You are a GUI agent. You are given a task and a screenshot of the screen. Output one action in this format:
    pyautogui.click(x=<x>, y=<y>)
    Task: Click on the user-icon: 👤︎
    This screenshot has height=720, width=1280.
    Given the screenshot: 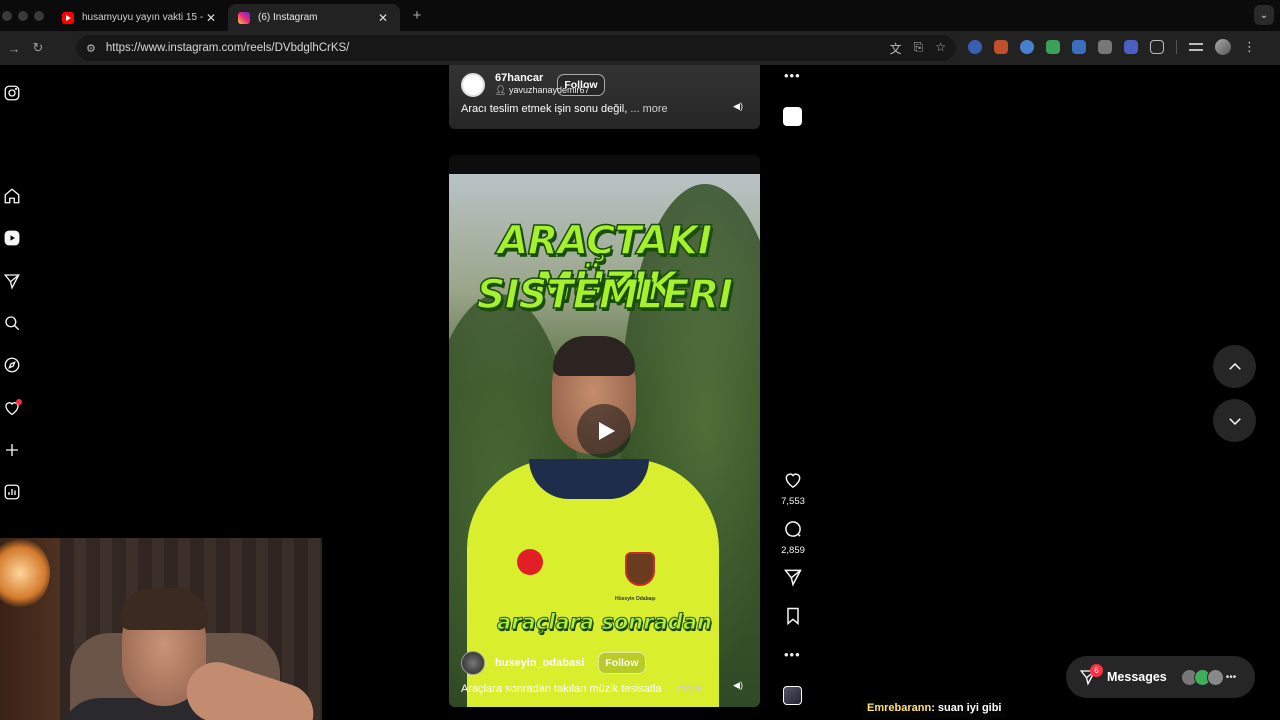 What is the action you would take?
    pyautogui.click(x=502, y=90)
    